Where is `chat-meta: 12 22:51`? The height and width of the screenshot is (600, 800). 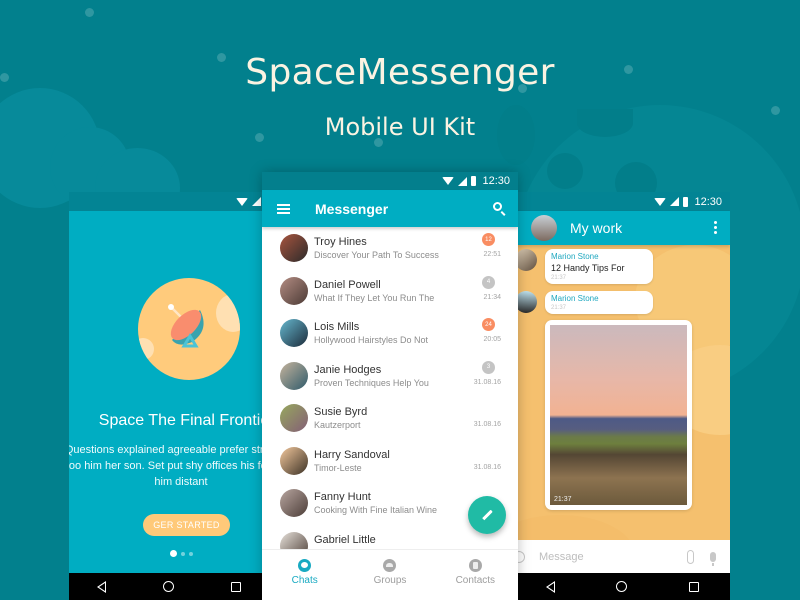
chat-meta: 12 22:51 is located at coordinates (487, 245).